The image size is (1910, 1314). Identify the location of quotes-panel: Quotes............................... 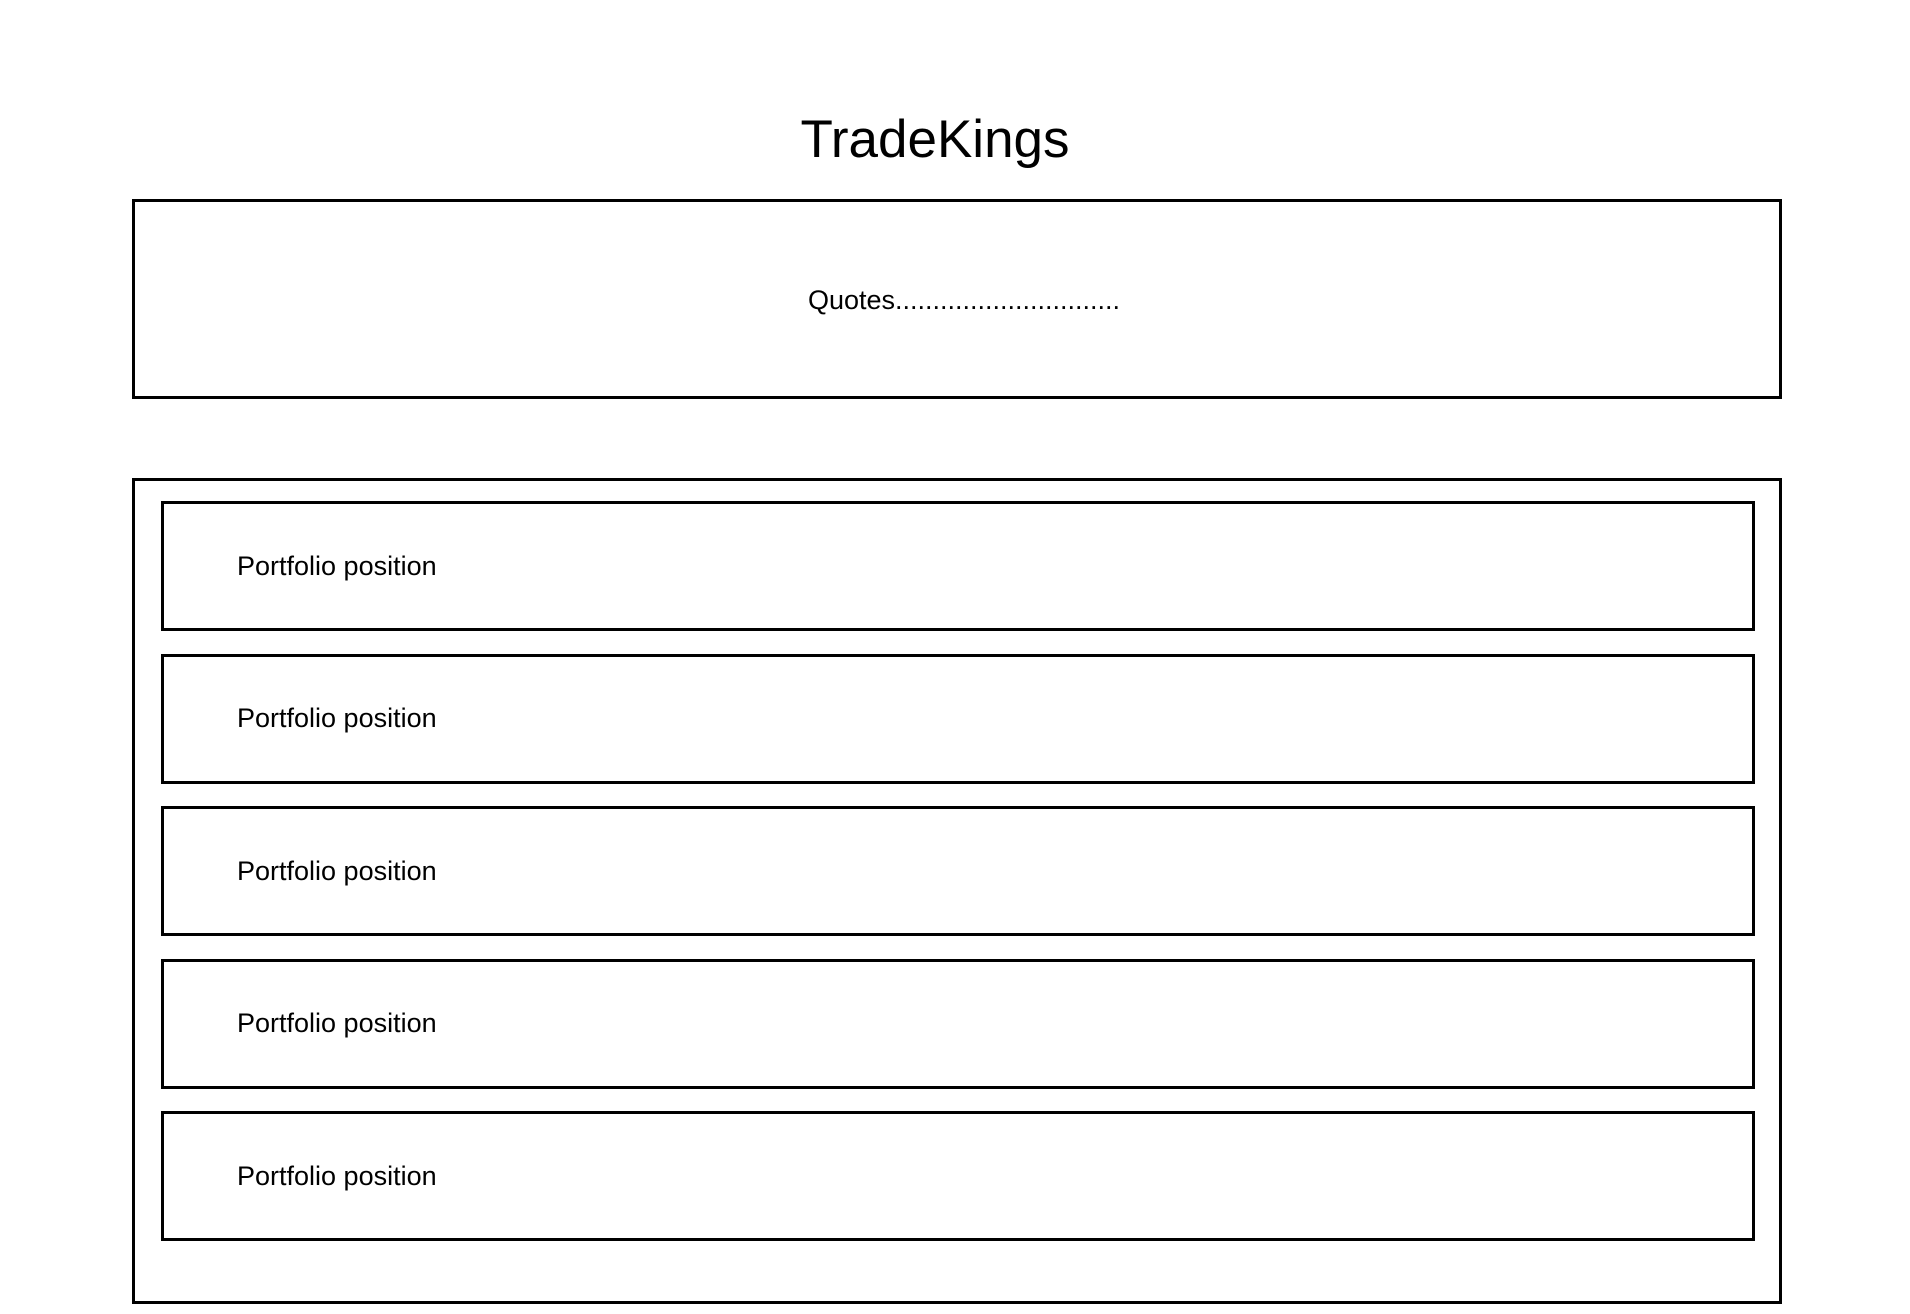
(957, 299).